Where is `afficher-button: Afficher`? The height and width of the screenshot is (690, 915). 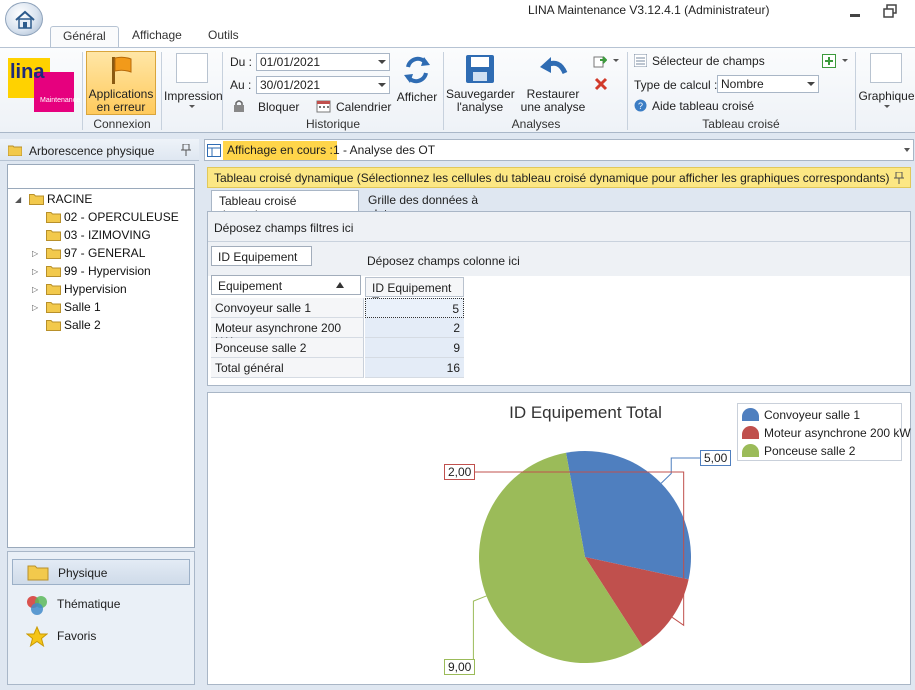
afficher-button: Afficher is located at coordinates (417, 77).